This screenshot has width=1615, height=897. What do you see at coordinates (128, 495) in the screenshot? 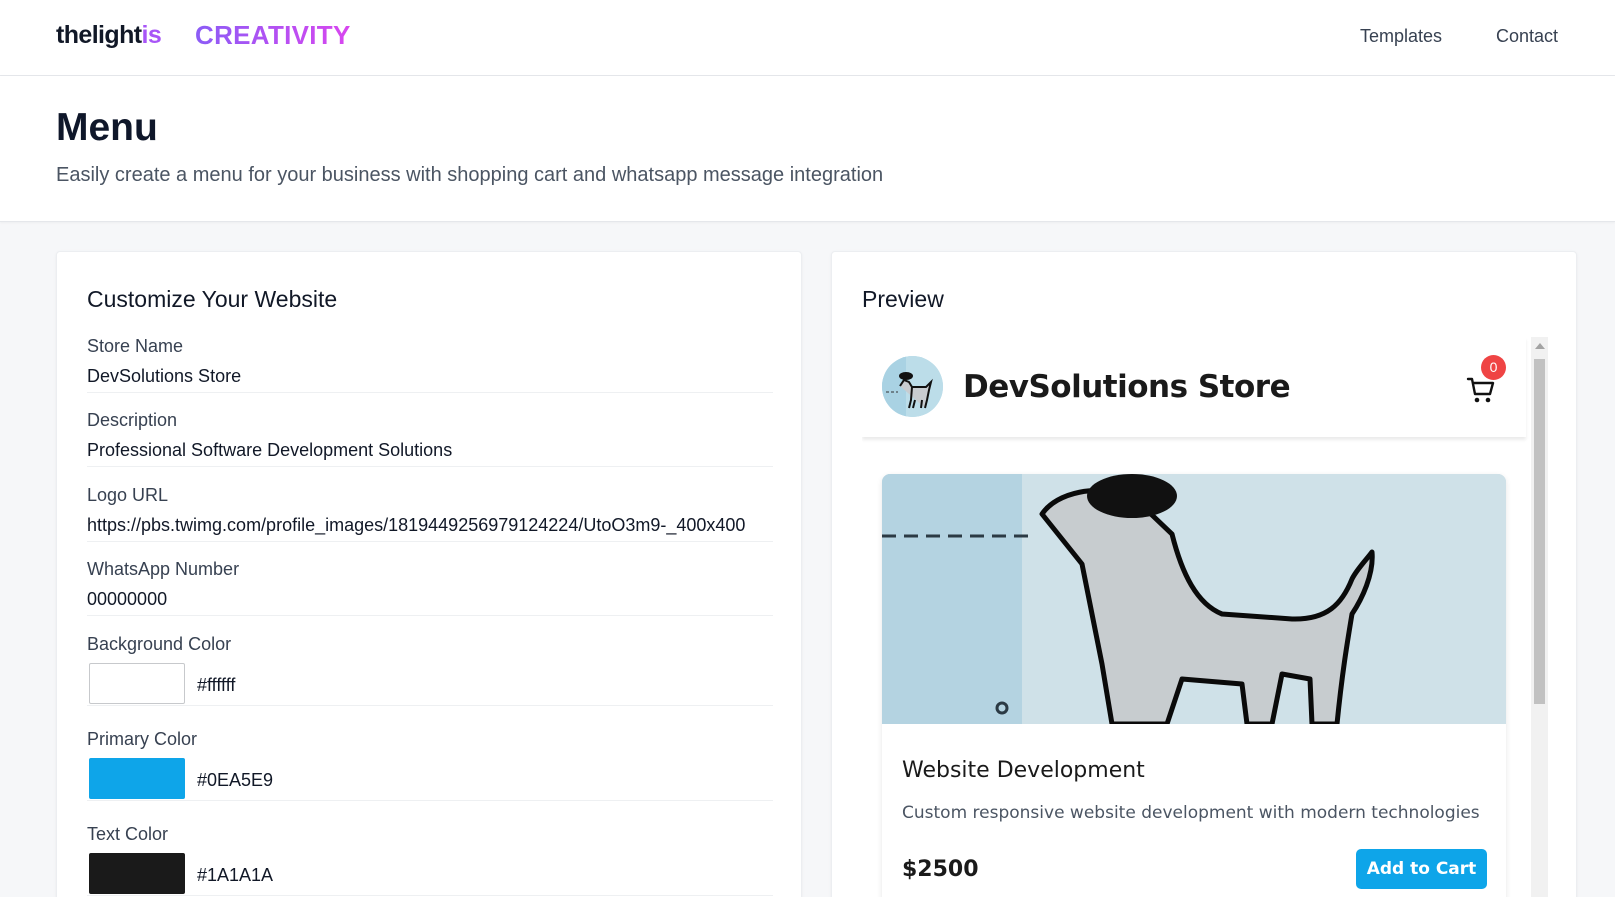
I see `logo-url-label: Logo URL` at bounding box center [128, 495].